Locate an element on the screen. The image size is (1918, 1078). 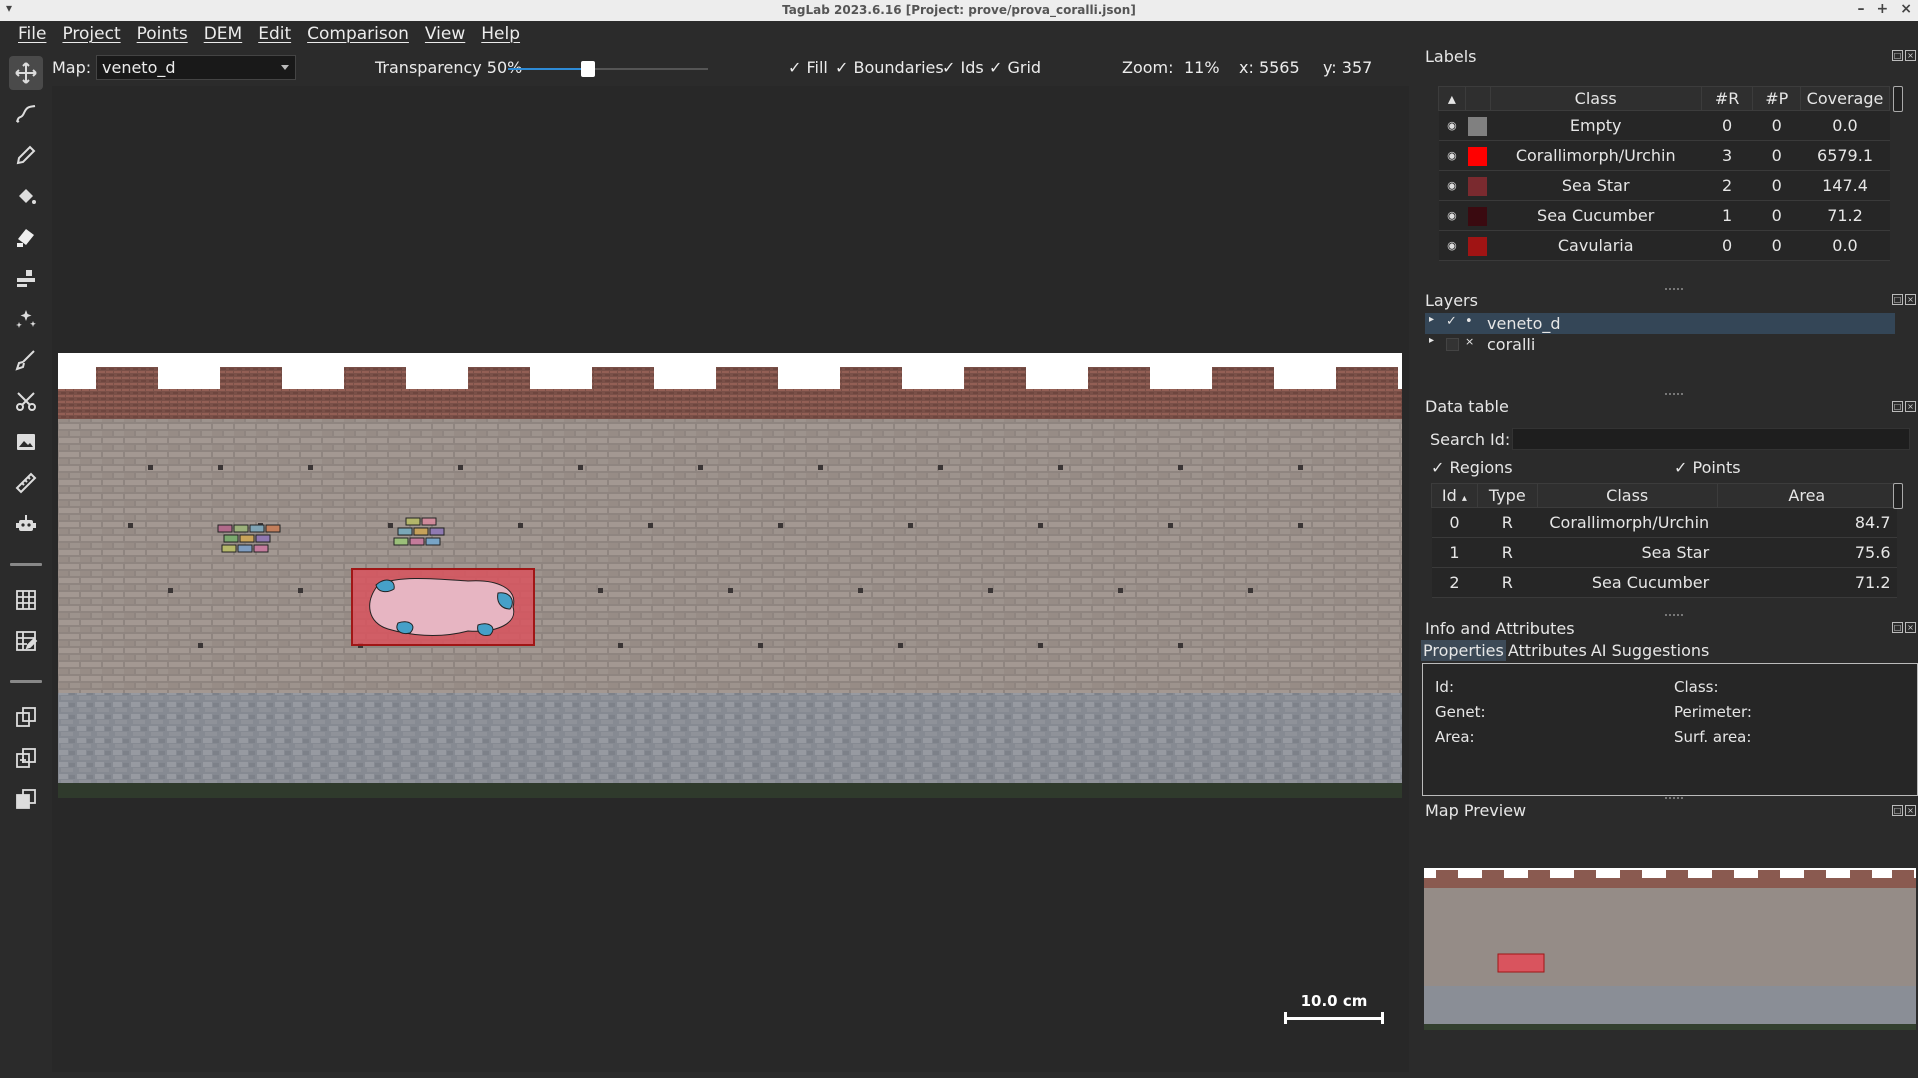
datatable-dock-buttons: □ × is located at coordinates (1904, 406).